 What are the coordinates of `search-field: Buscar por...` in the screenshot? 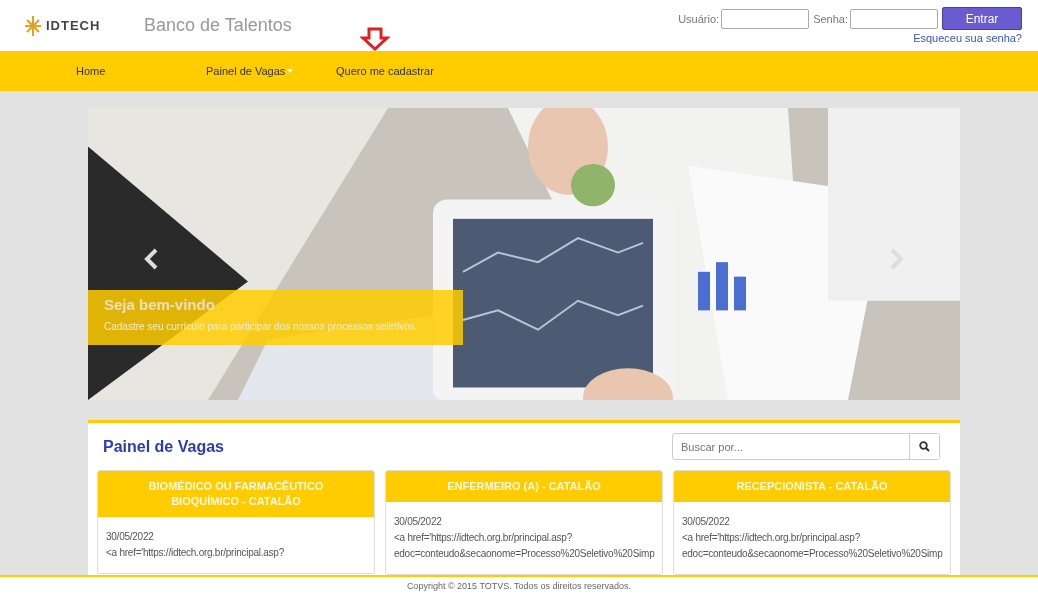 It's located at (791, 446).